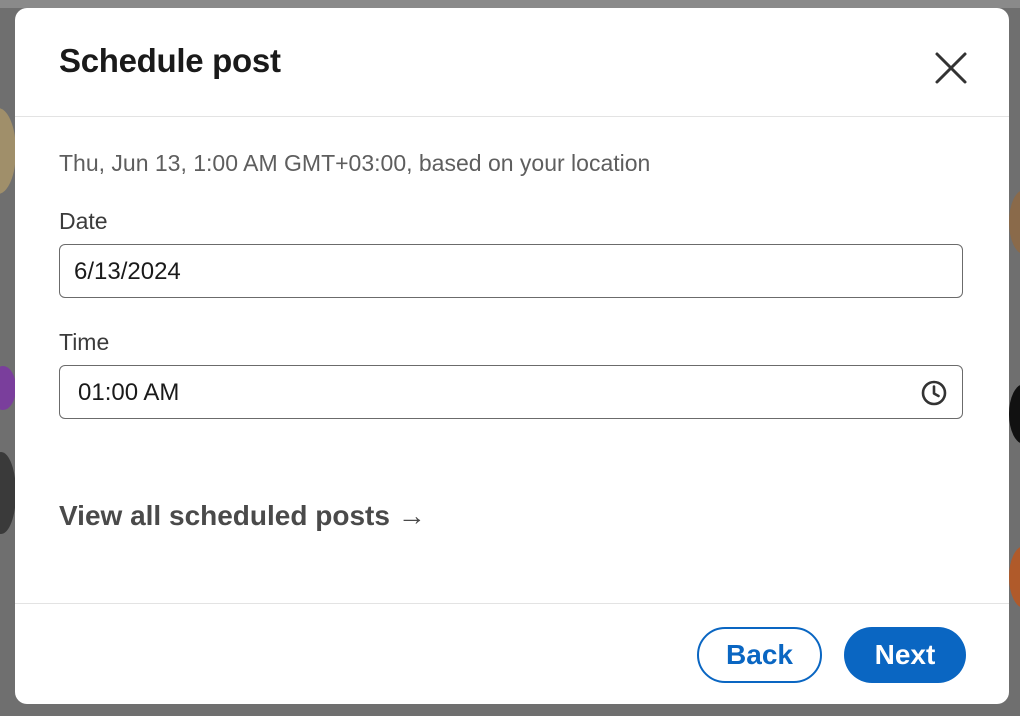 Image resolution: width=1020 pixels, height=716 pixels. Describe the element at coordinates (759, 655) in the screenshot. I see `back-button: Back` at that location.